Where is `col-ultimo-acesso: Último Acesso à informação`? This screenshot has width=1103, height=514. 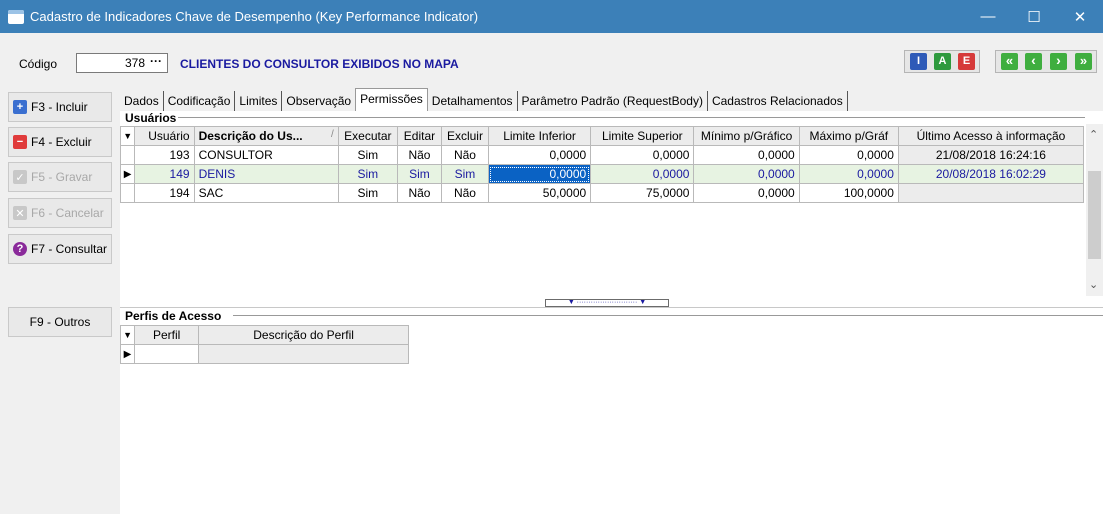
col-ultimo-acesso: Último Acesso à informação is located at coordinates (991, 136).